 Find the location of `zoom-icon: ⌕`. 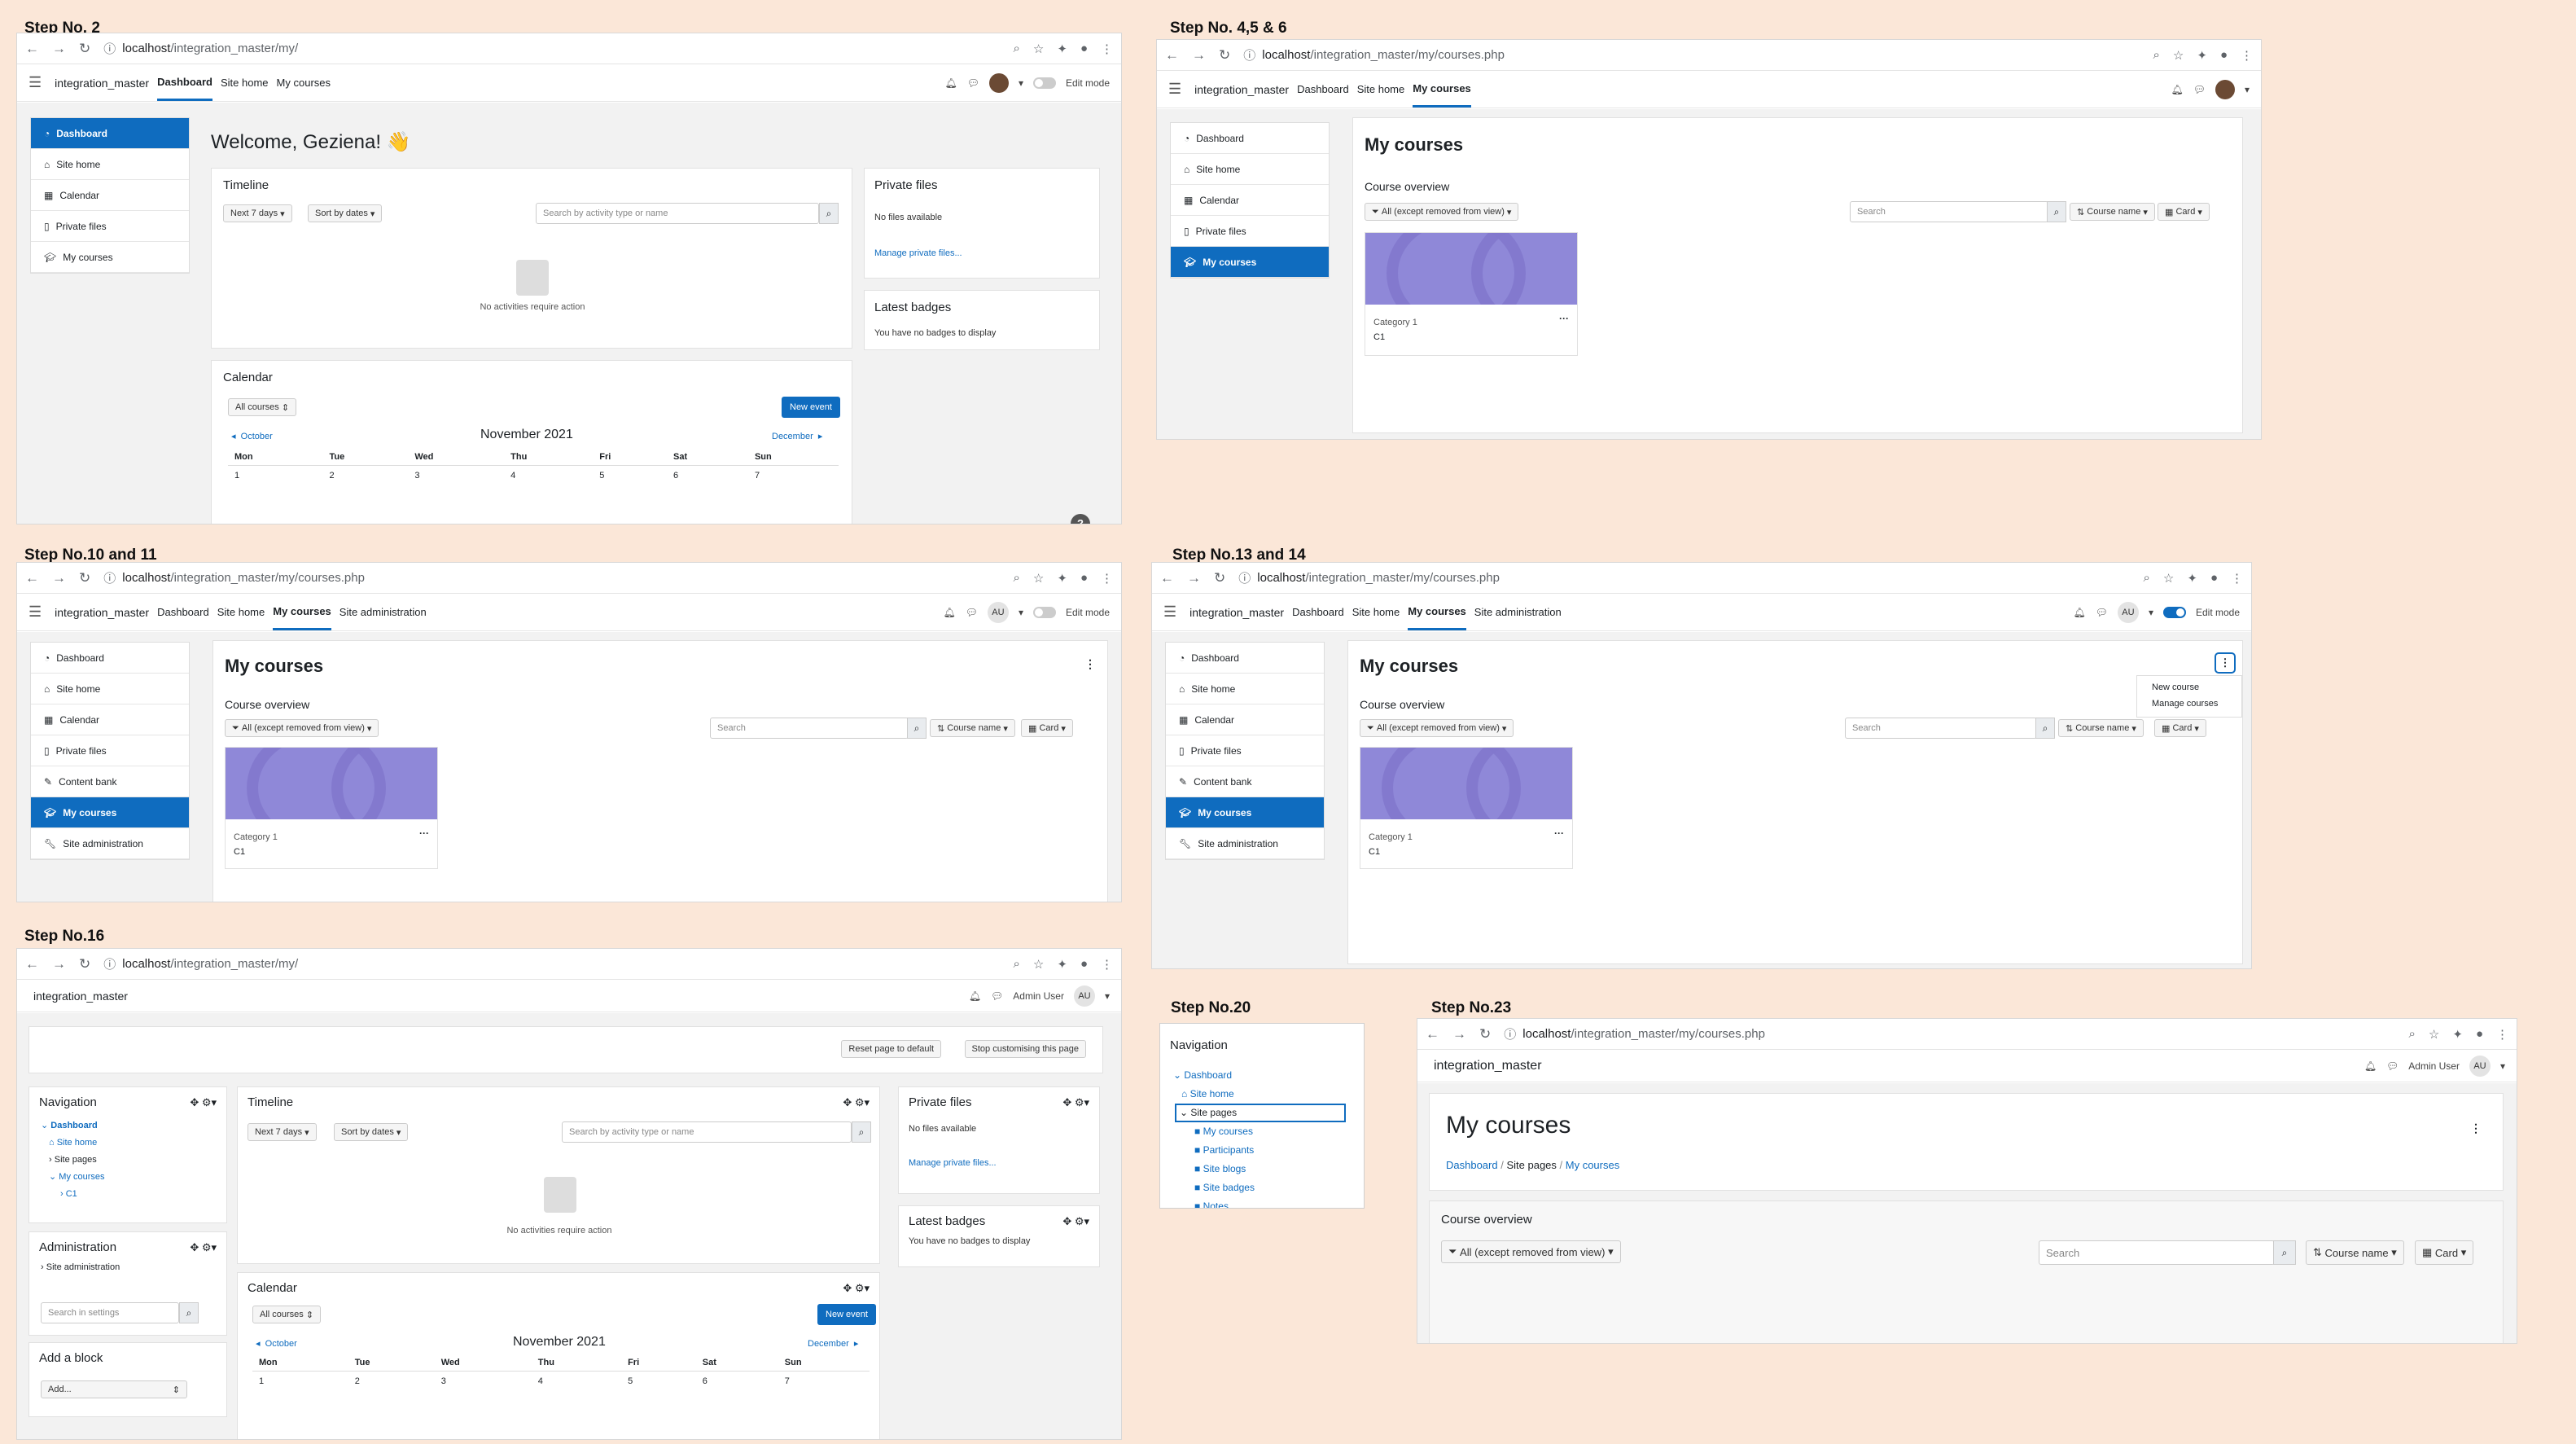

zoom-icon: ⌕ is located at coordinates (1017, 49).